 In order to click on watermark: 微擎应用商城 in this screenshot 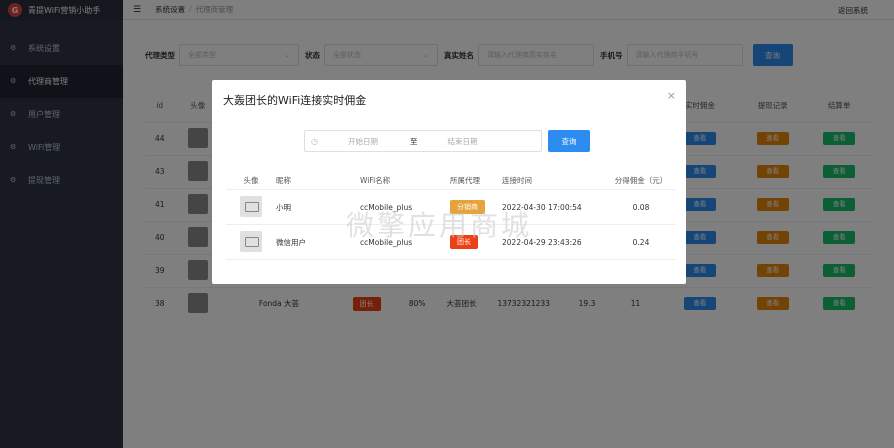, I will do `click(439, 225)`.